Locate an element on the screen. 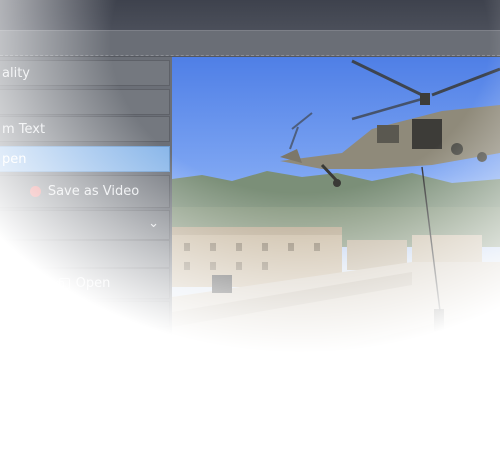 Image resolution: width=500 pixels, height=467 pixels. format-dropdown: ⌄ is located at coordinates (85, 225).